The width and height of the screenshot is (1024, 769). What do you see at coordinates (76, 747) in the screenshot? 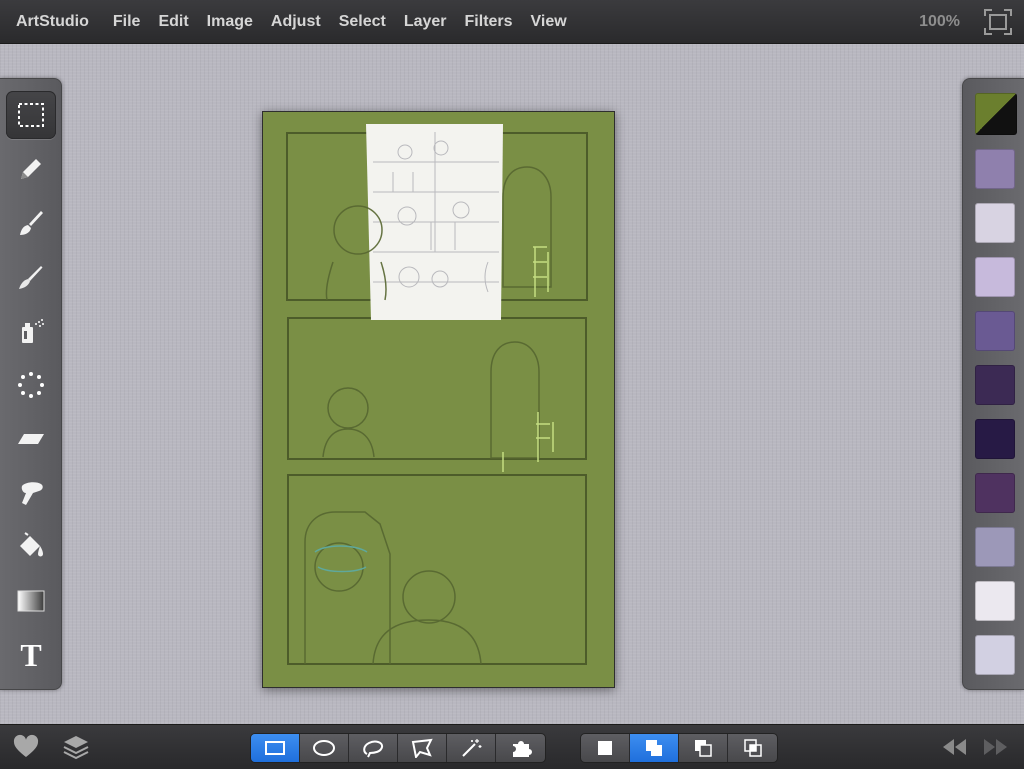
I see `layers-icon` at bounding box center [76, 747].